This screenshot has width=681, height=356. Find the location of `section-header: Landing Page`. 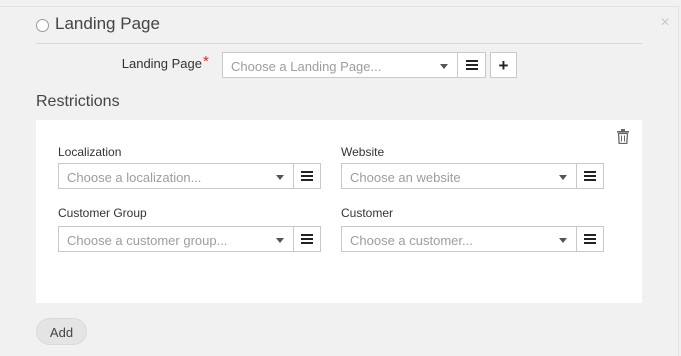

section-header: Landing Page is located at coordinates (98, 24).